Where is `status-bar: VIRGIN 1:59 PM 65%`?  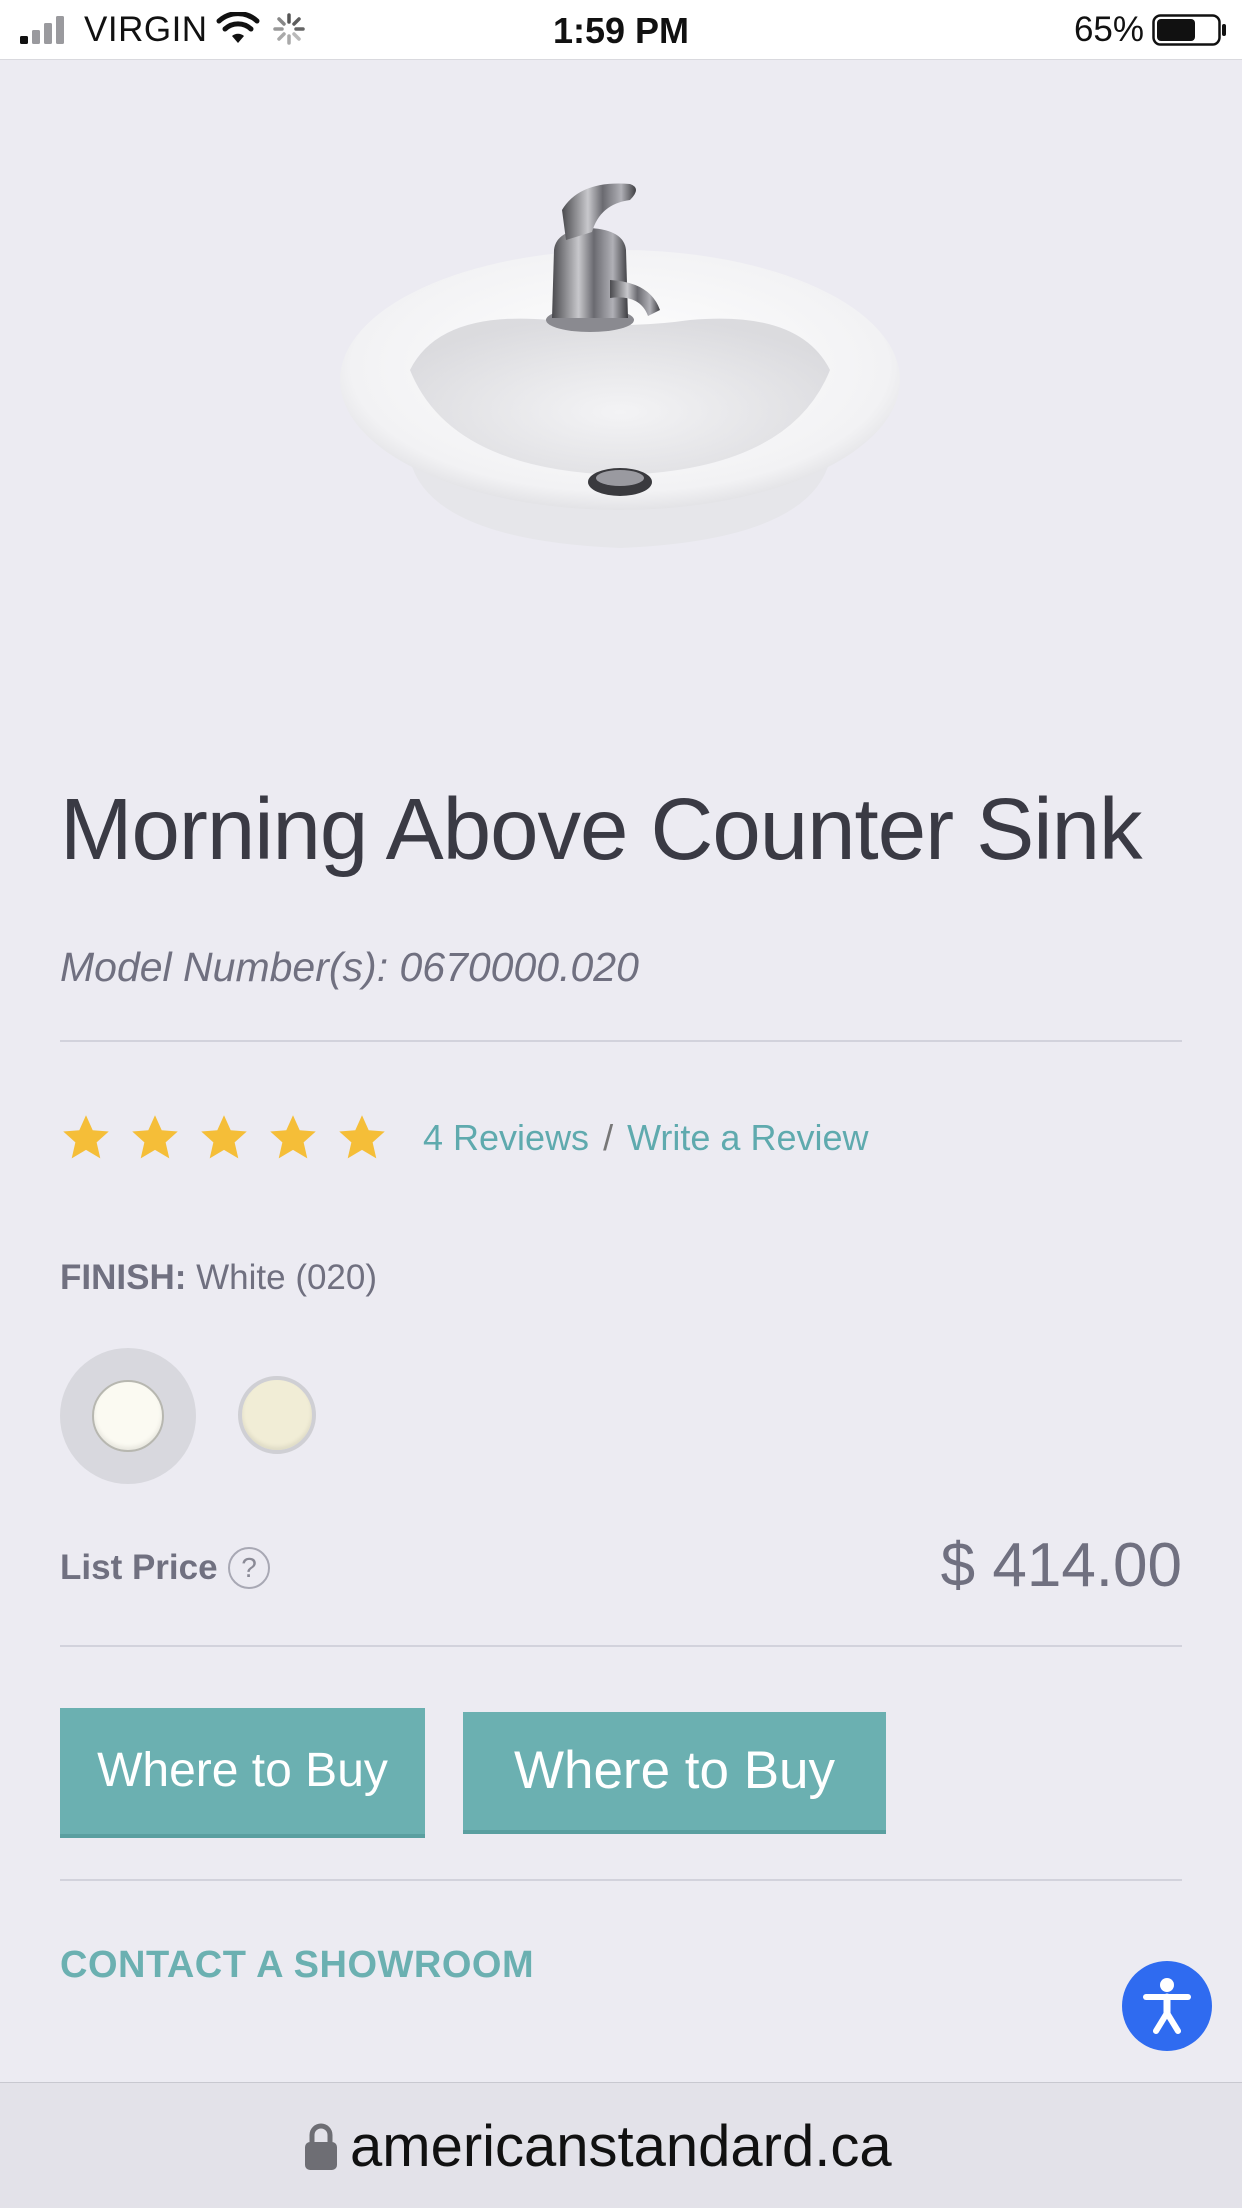 status-bar: VIRGIN 1:59 PM 65% is located at coordinates (621, 30).